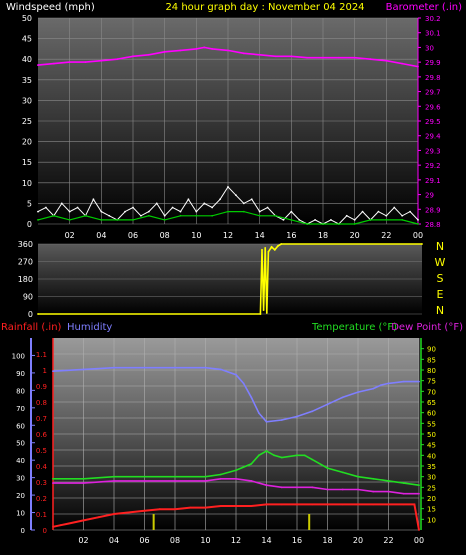 The height and width of the screenshot is (555, 466). I want to click on rain-x-tick-label: 14, so click(266, 540).